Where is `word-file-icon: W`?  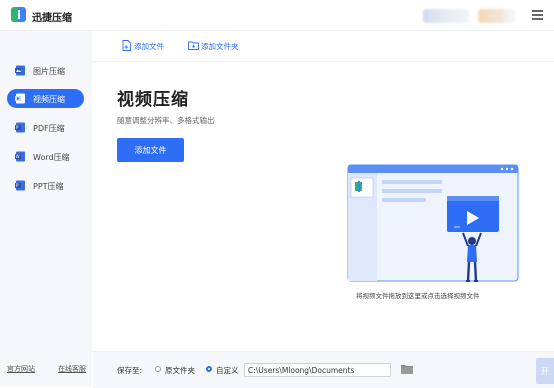 word-file-icon: W is located at coordinates (20, 156).